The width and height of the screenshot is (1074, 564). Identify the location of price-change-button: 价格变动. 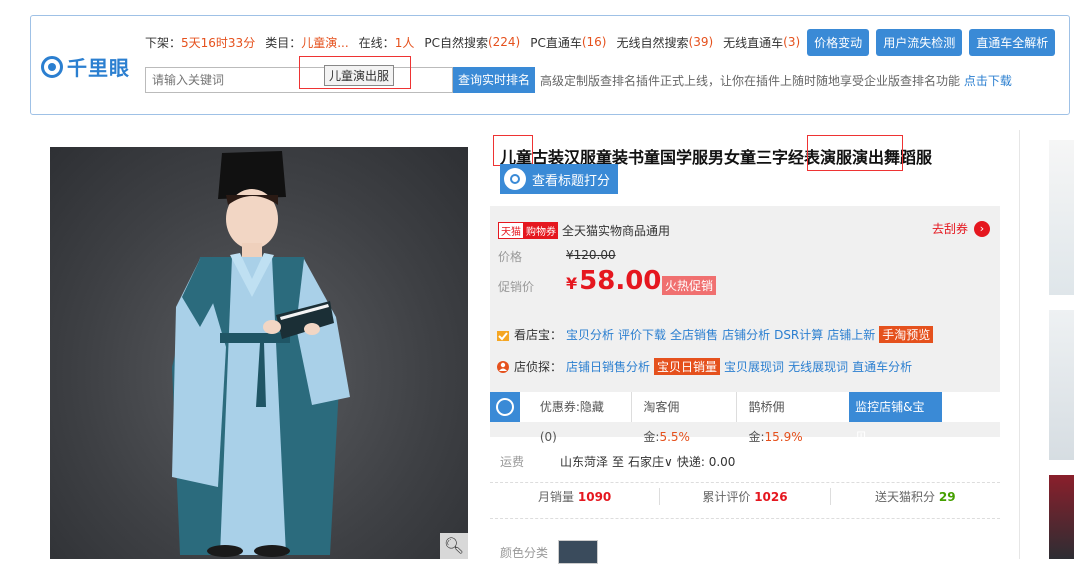
(838, 42).